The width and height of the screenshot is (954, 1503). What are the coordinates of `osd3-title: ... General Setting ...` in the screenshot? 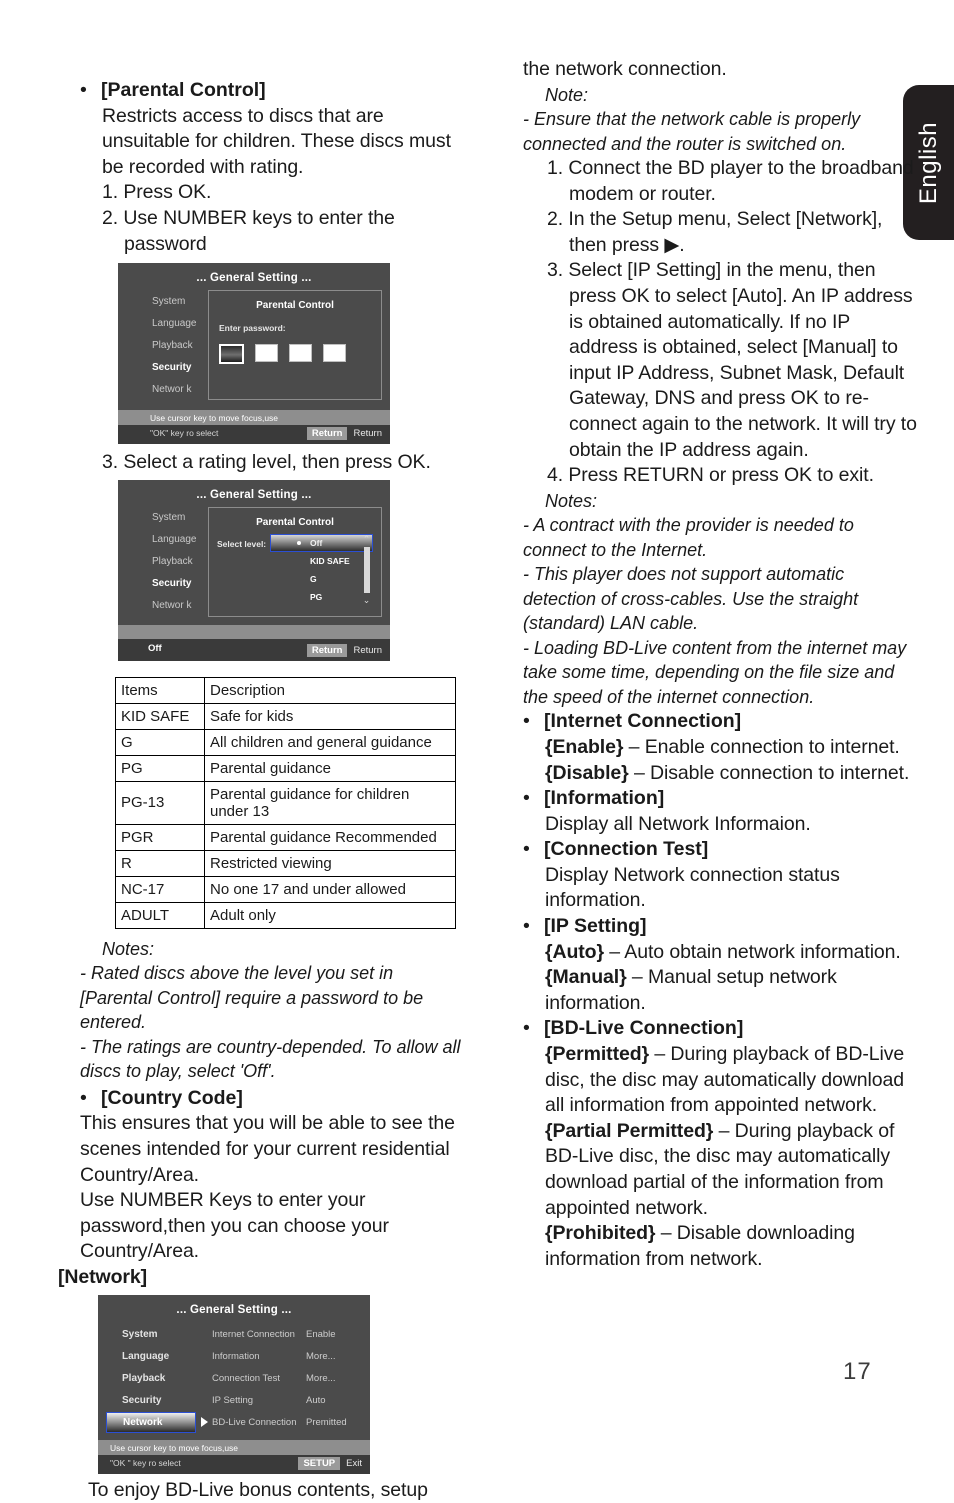 It's located at (234, 1308).